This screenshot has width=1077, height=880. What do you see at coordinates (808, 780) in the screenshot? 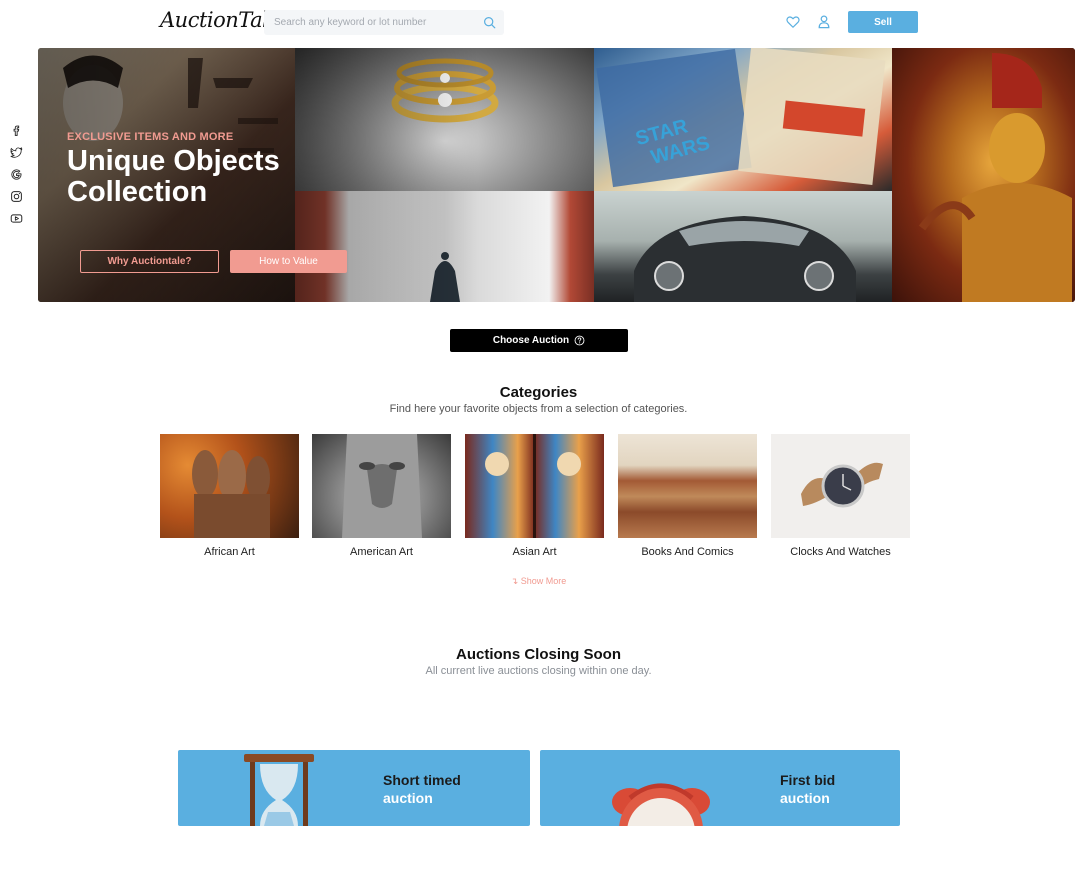
I see `card-title-line1: First bid` at bounding box center [808, 780].